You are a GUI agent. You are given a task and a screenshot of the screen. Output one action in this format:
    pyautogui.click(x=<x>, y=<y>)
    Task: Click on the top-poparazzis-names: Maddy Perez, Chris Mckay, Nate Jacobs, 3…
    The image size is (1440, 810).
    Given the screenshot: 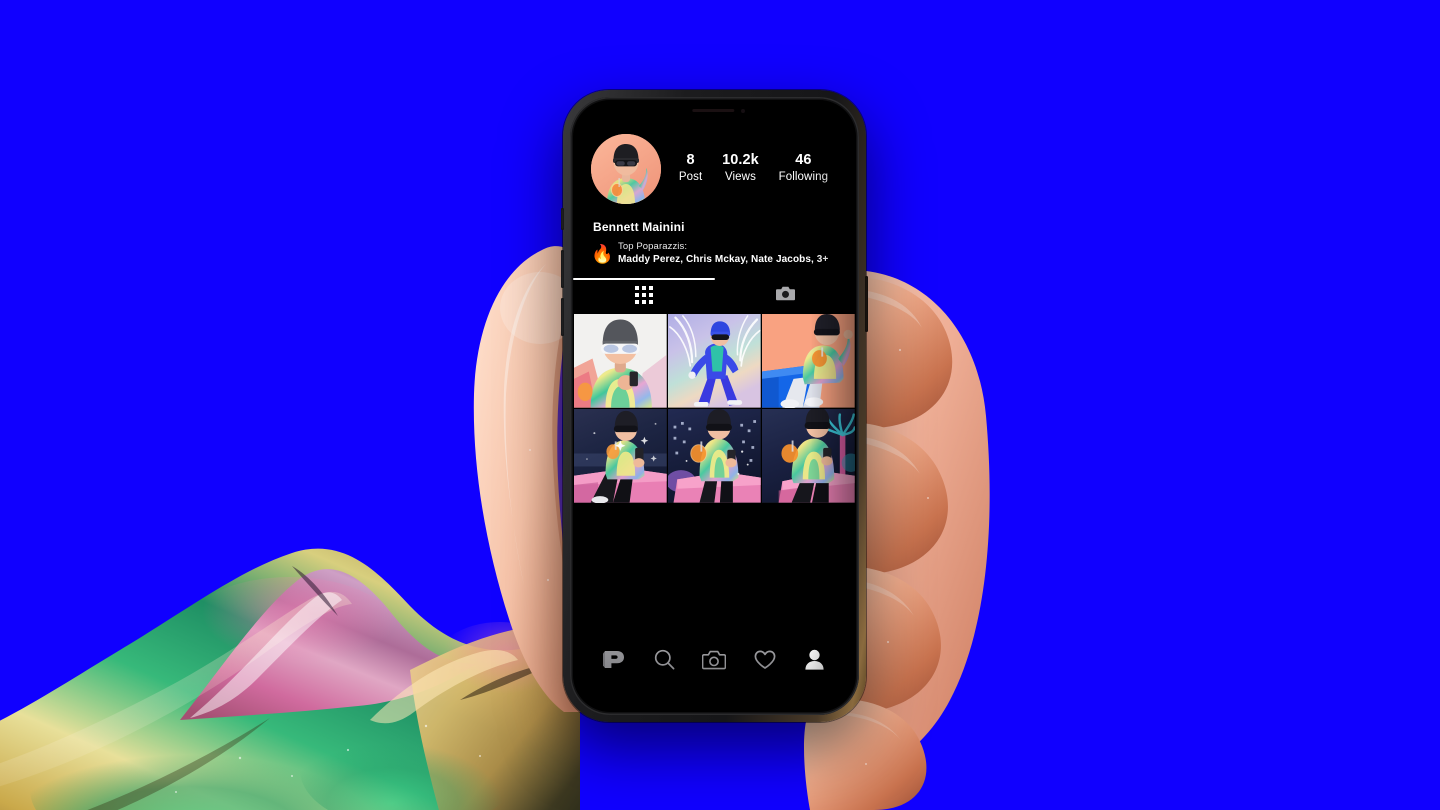 What is the action you would take?
    pyautogui.click(x=723, y=259)
    